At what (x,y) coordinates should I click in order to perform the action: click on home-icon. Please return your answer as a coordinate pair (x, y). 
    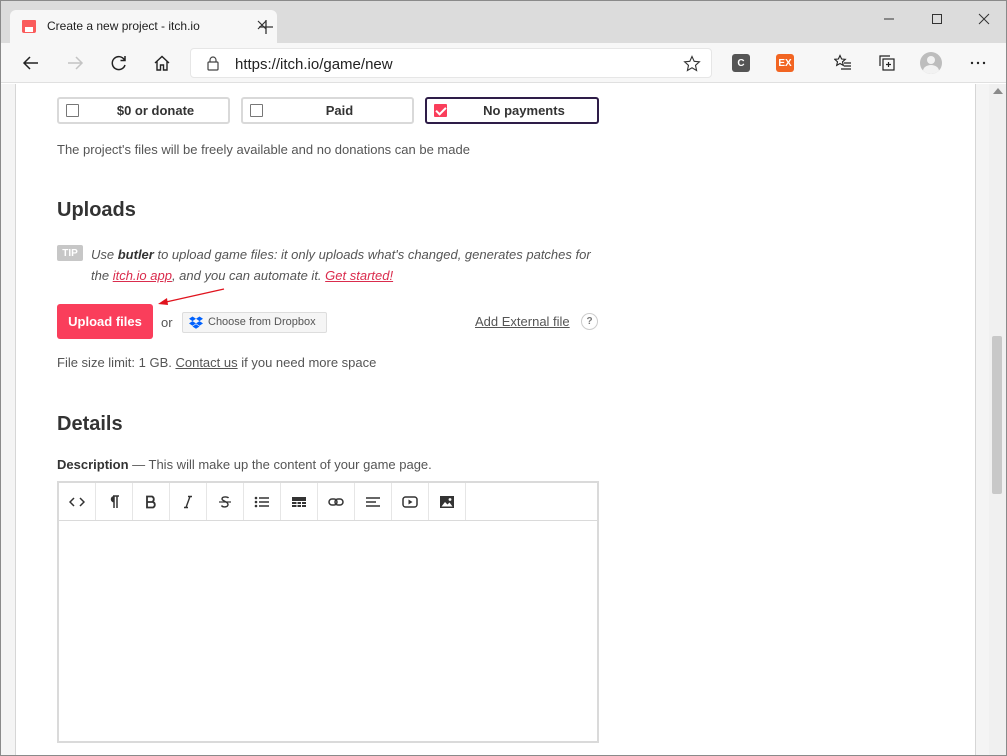
    Looking at the image, I should click on (162, 63).